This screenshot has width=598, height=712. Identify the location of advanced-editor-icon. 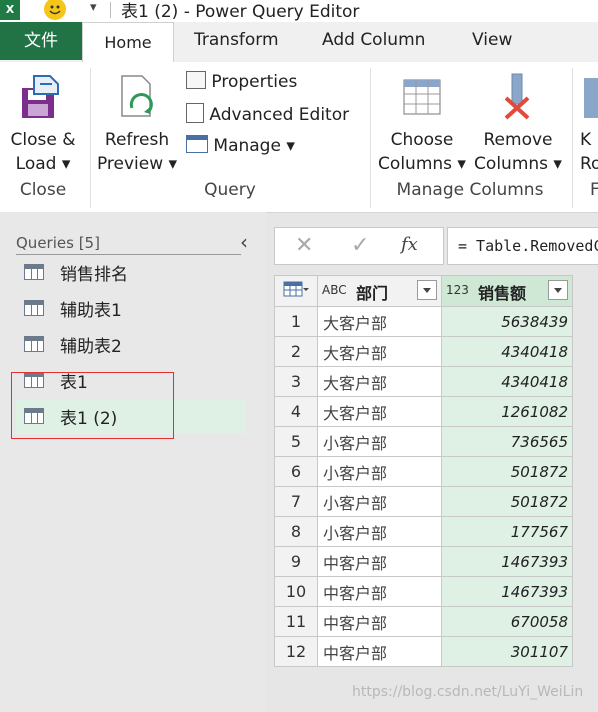
(195, 113).